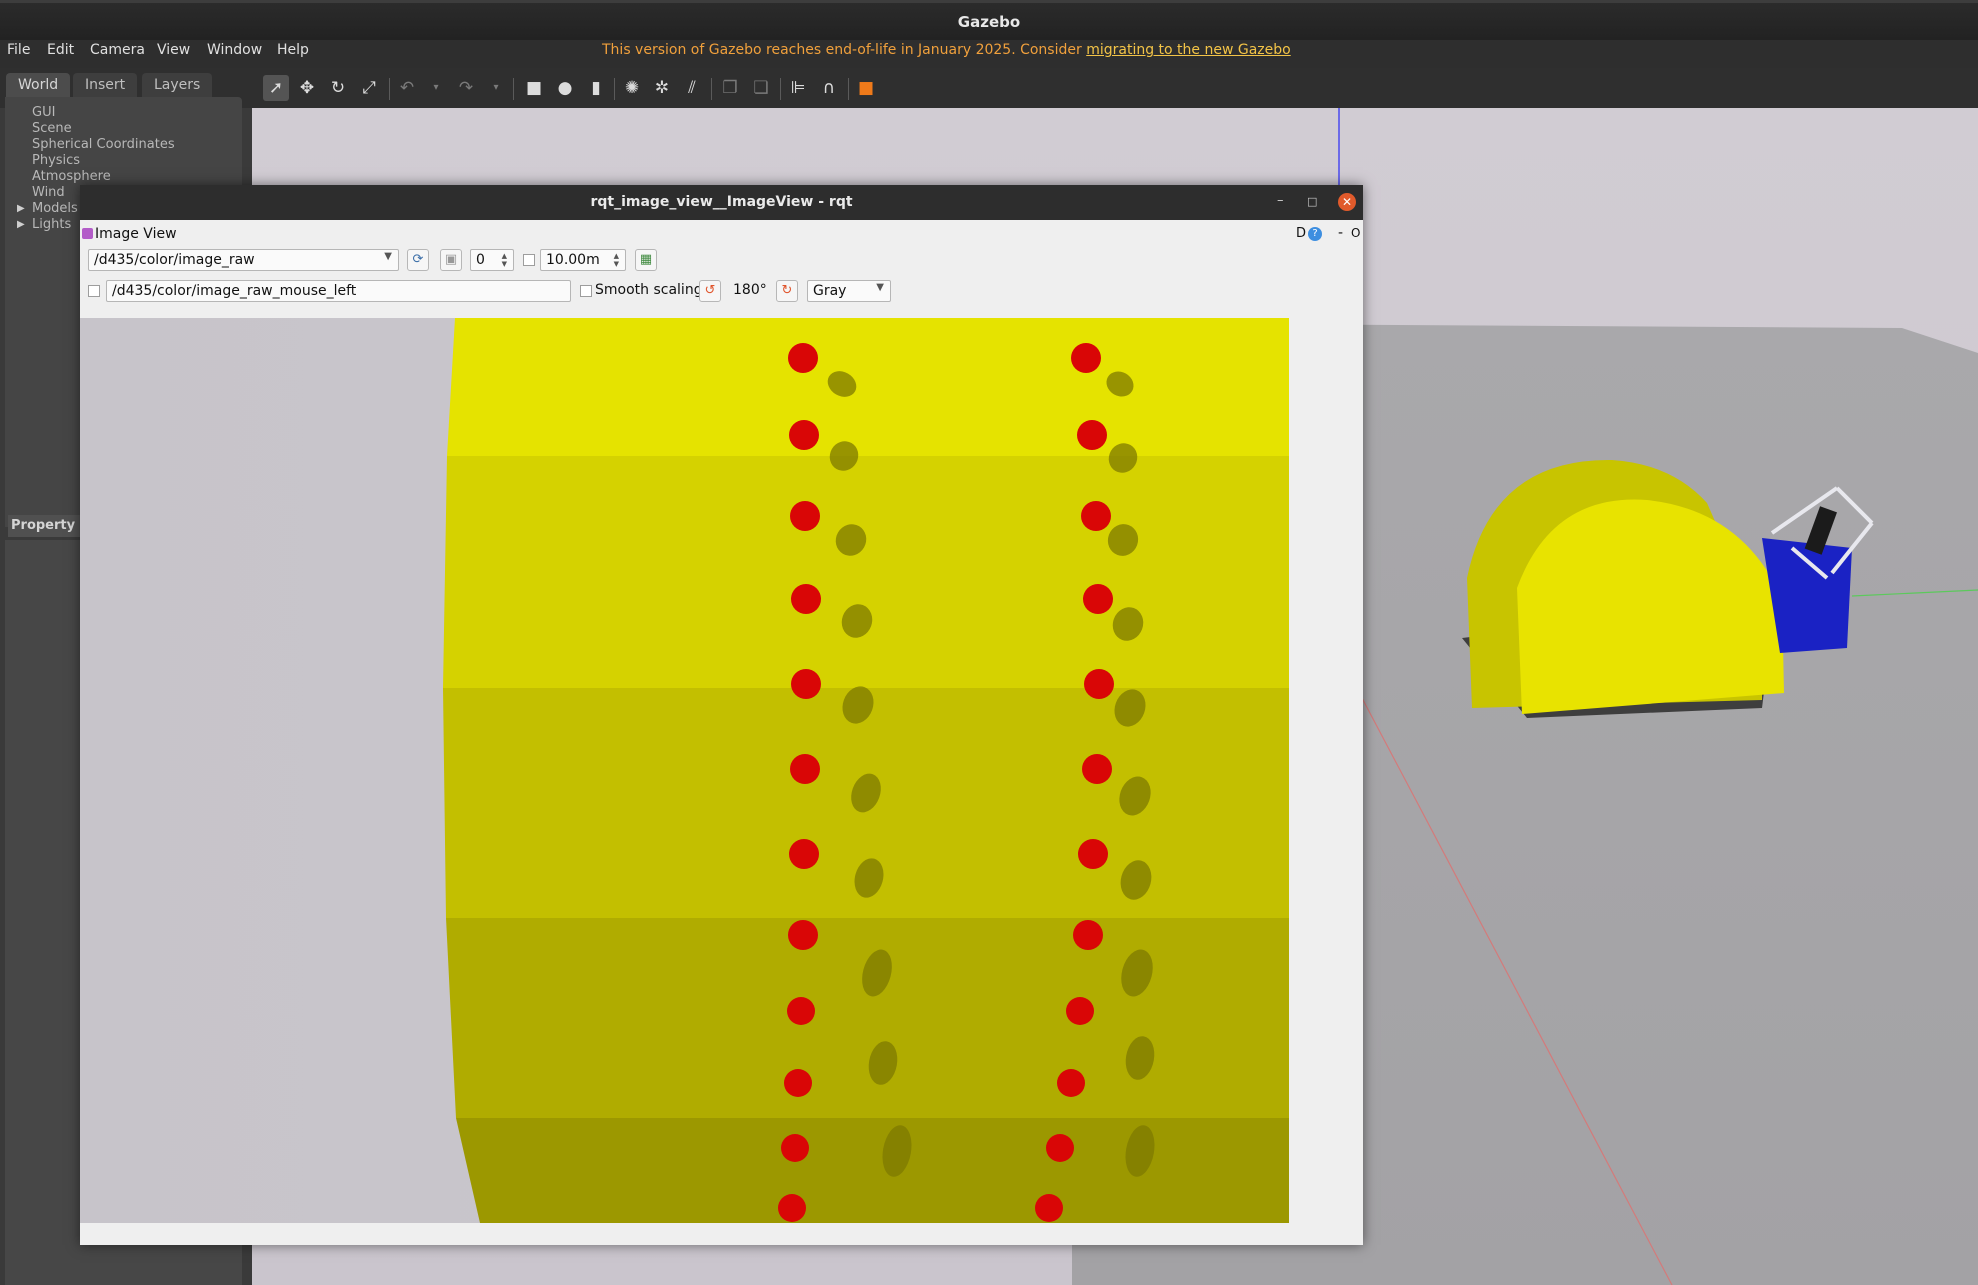  I want to click on plugin-debug-label: D, so click(1301, 233).